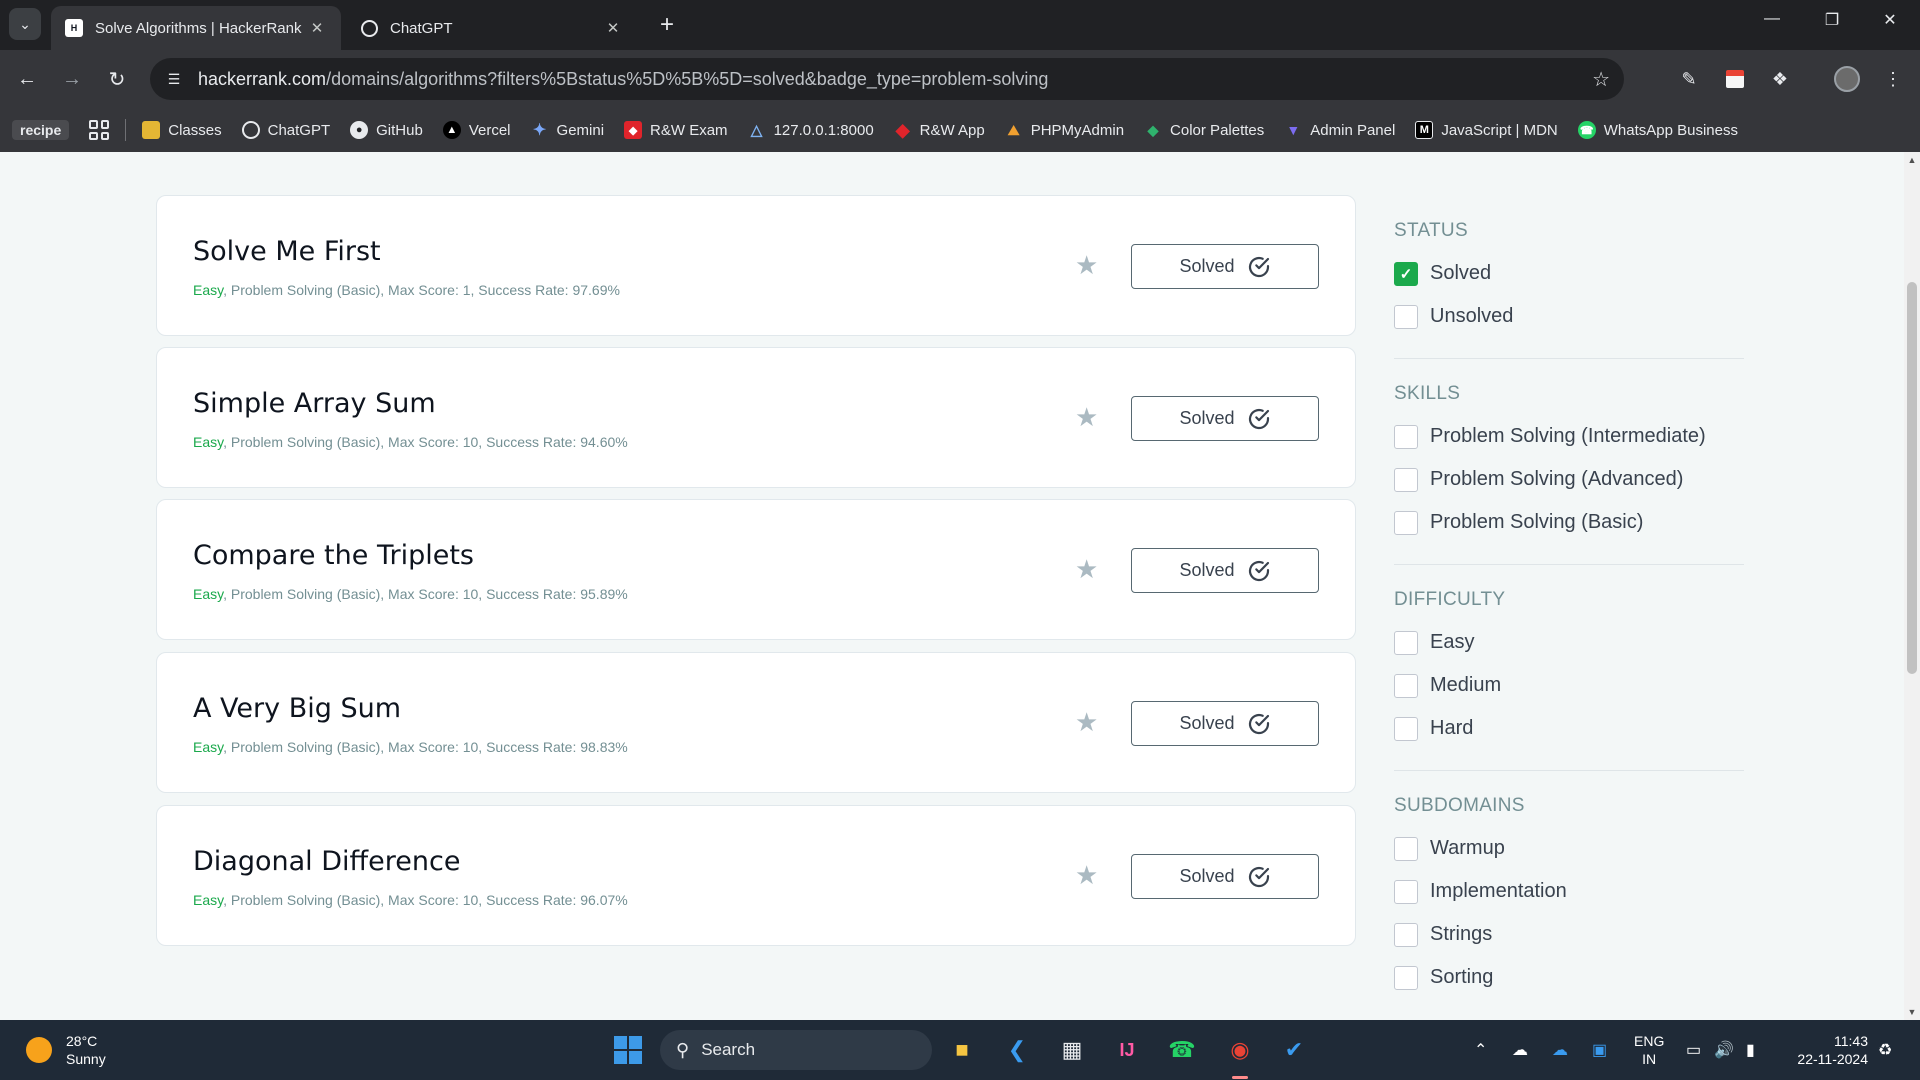 This screenshot has height=1080, width=1920. I want to click on bookmark-phpmyadmin: ⛰ PHPMyAdmin, so click(1064, 130).